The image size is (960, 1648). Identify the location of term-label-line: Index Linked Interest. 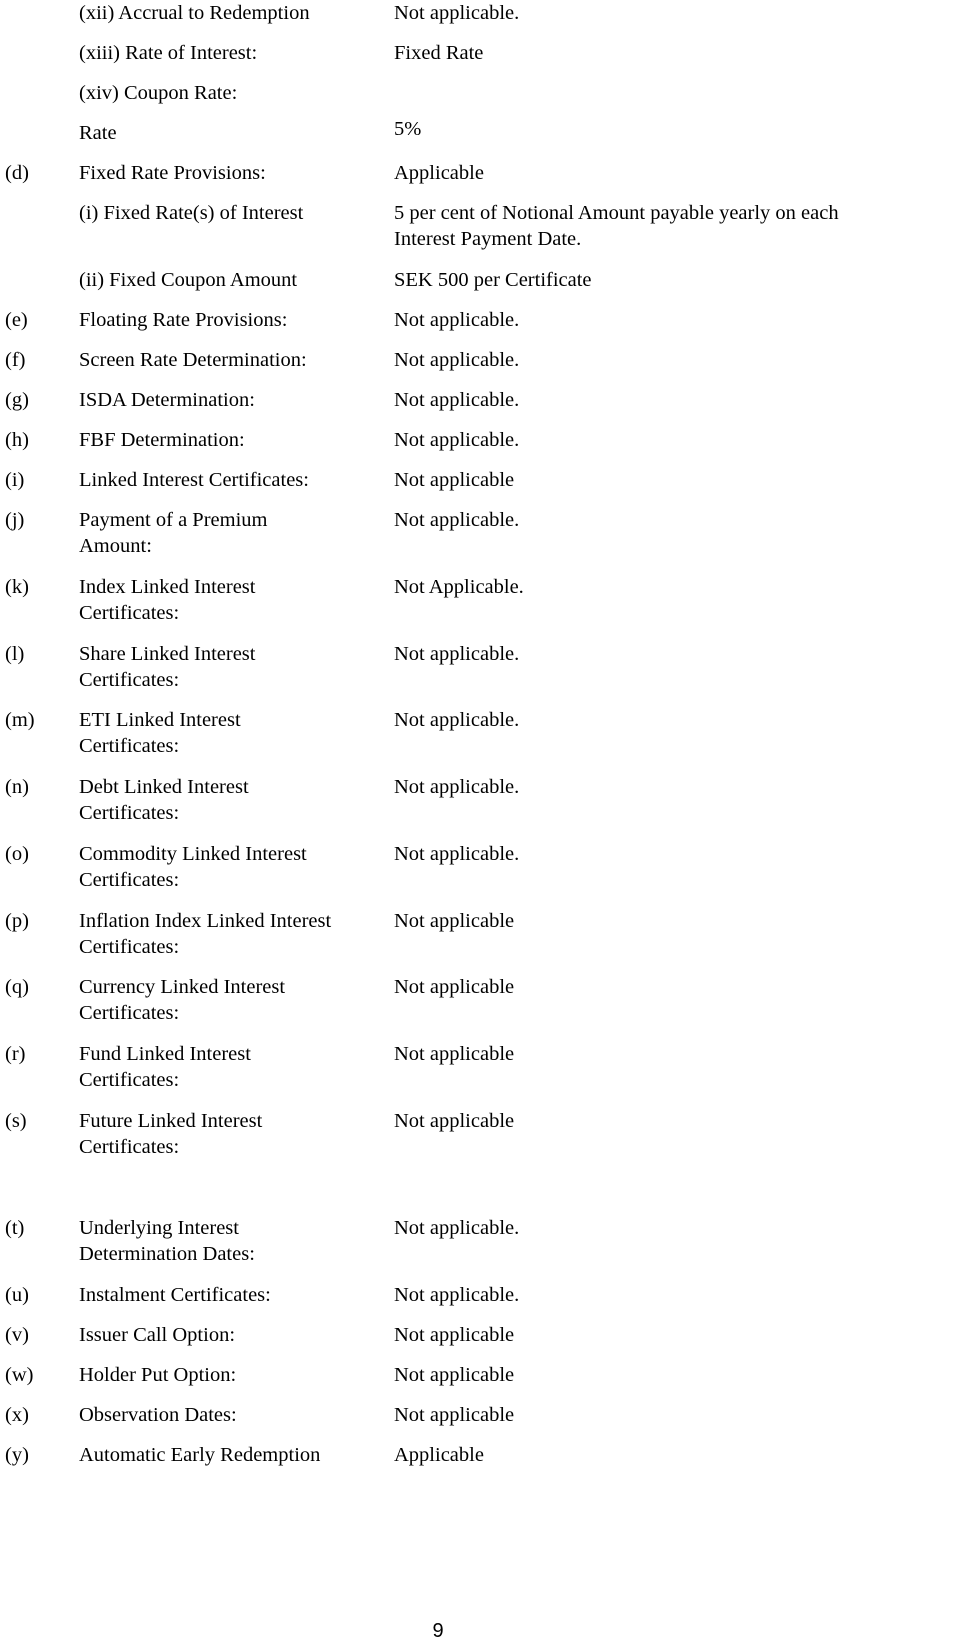
(167, 587).